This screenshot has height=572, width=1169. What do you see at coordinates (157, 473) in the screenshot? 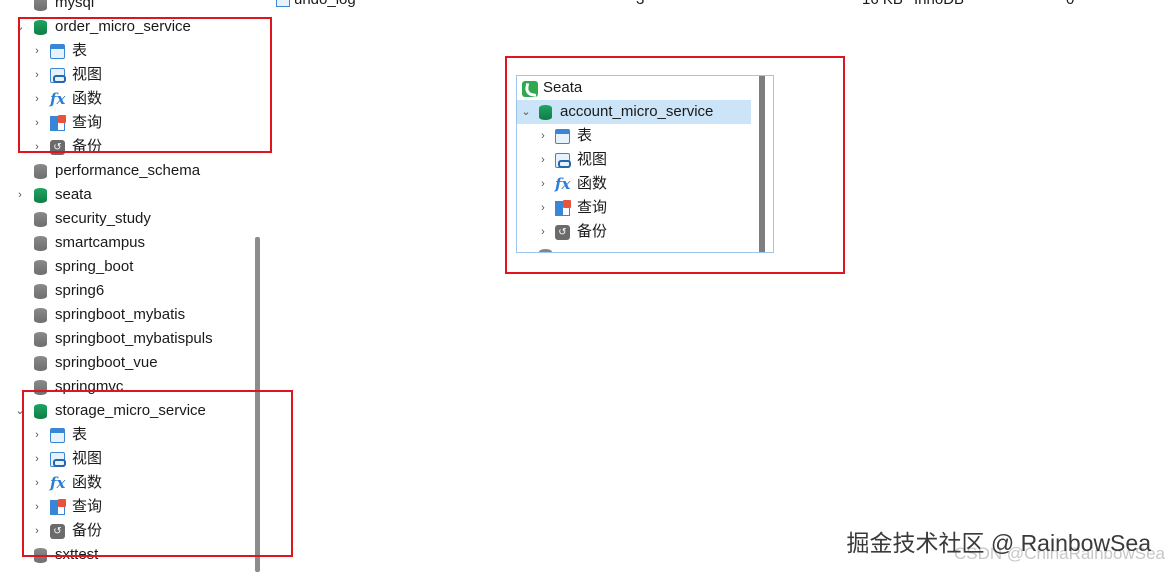
I see `annotation-box-storage` at bounding box center [157, 473].